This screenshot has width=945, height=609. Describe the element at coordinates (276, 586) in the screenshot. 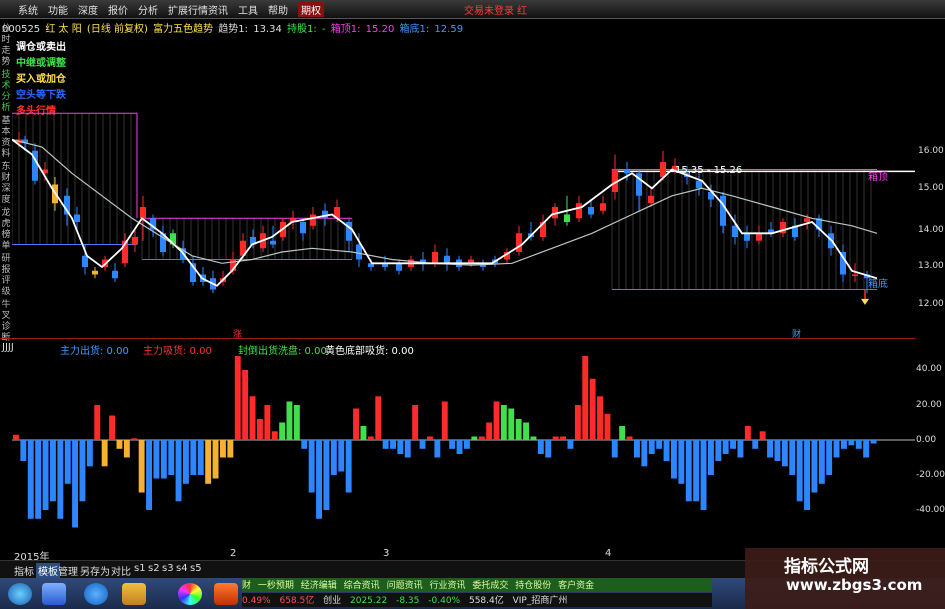

I see `ticker-news-1: 一秒预期` at that location.